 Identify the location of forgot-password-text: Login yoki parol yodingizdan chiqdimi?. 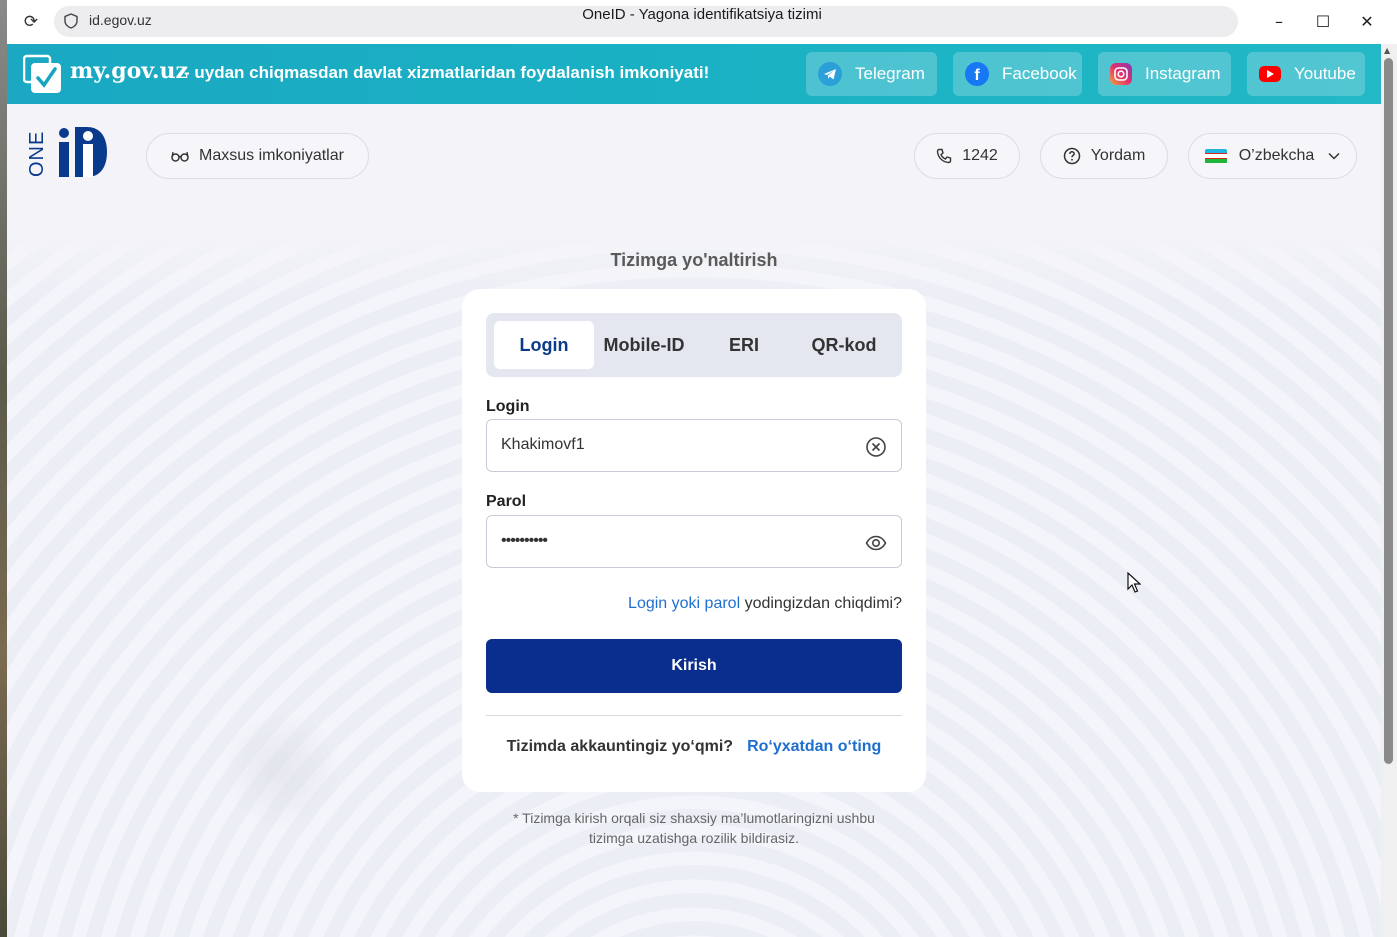
(765, 604).